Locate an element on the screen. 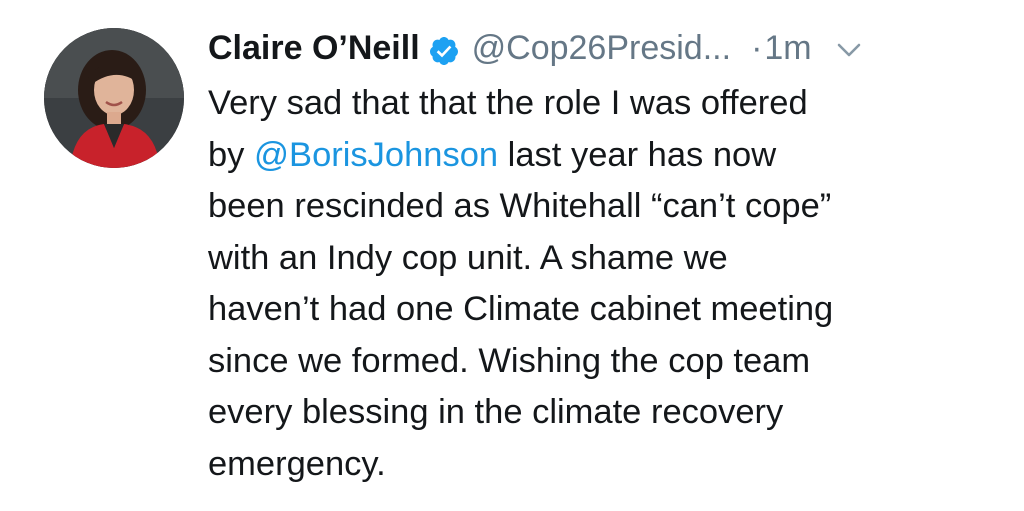 Image resolution: width=1024 pixels, height=511 pixels. tweet-line: been rescinded as Whitehall “can’t cope” is located at coordinates (520, 206).